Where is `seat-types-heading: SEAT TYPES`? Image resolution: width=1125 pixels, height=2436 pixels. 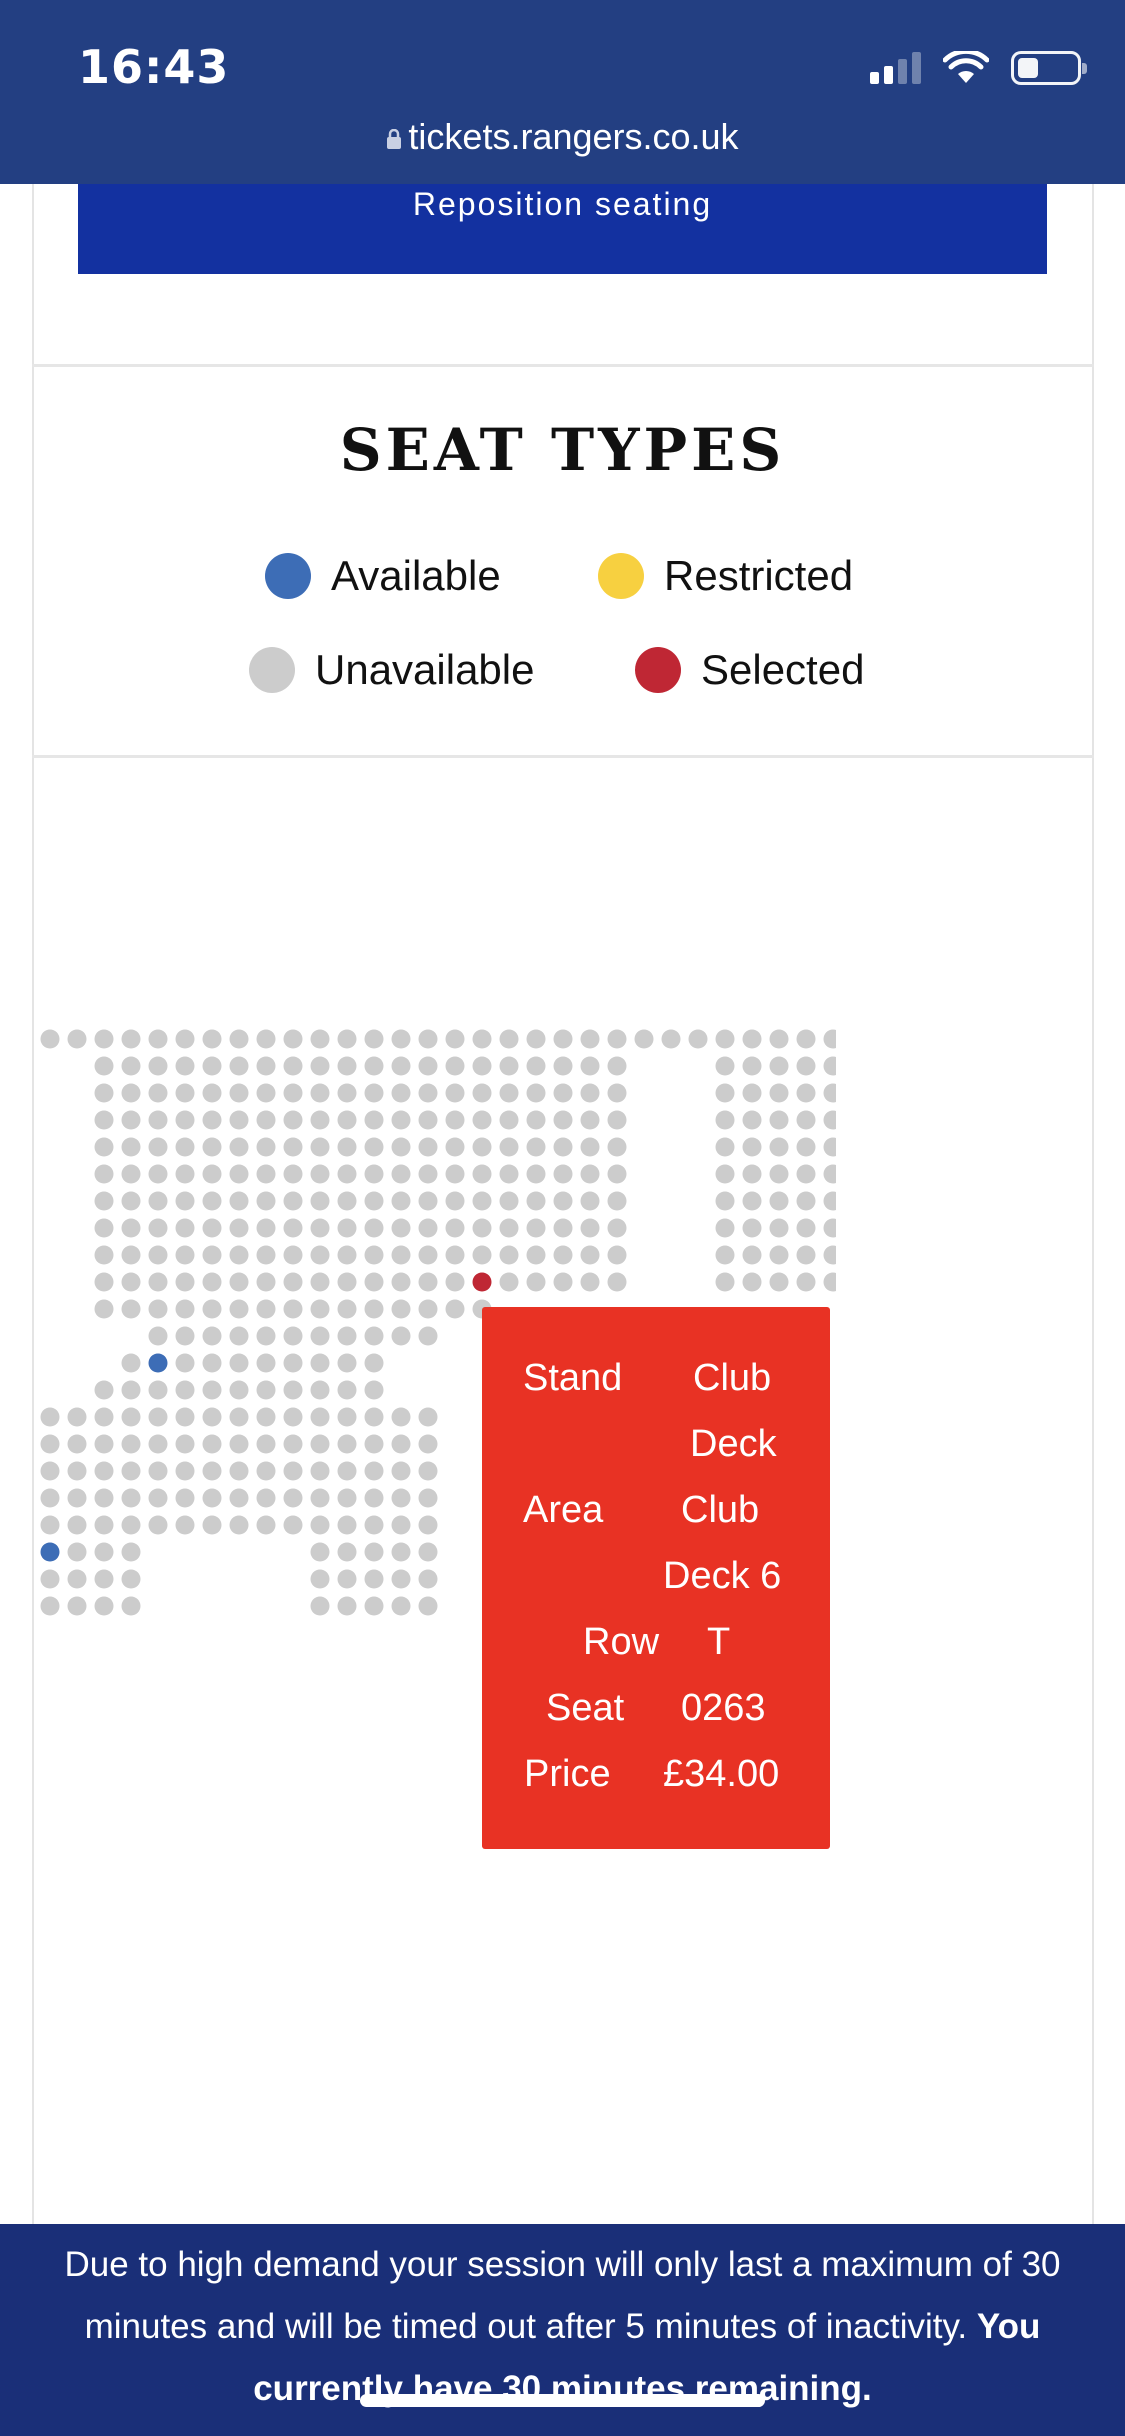 seat-types-heading: SEAT TYPES is located at coordinates (562, 450).